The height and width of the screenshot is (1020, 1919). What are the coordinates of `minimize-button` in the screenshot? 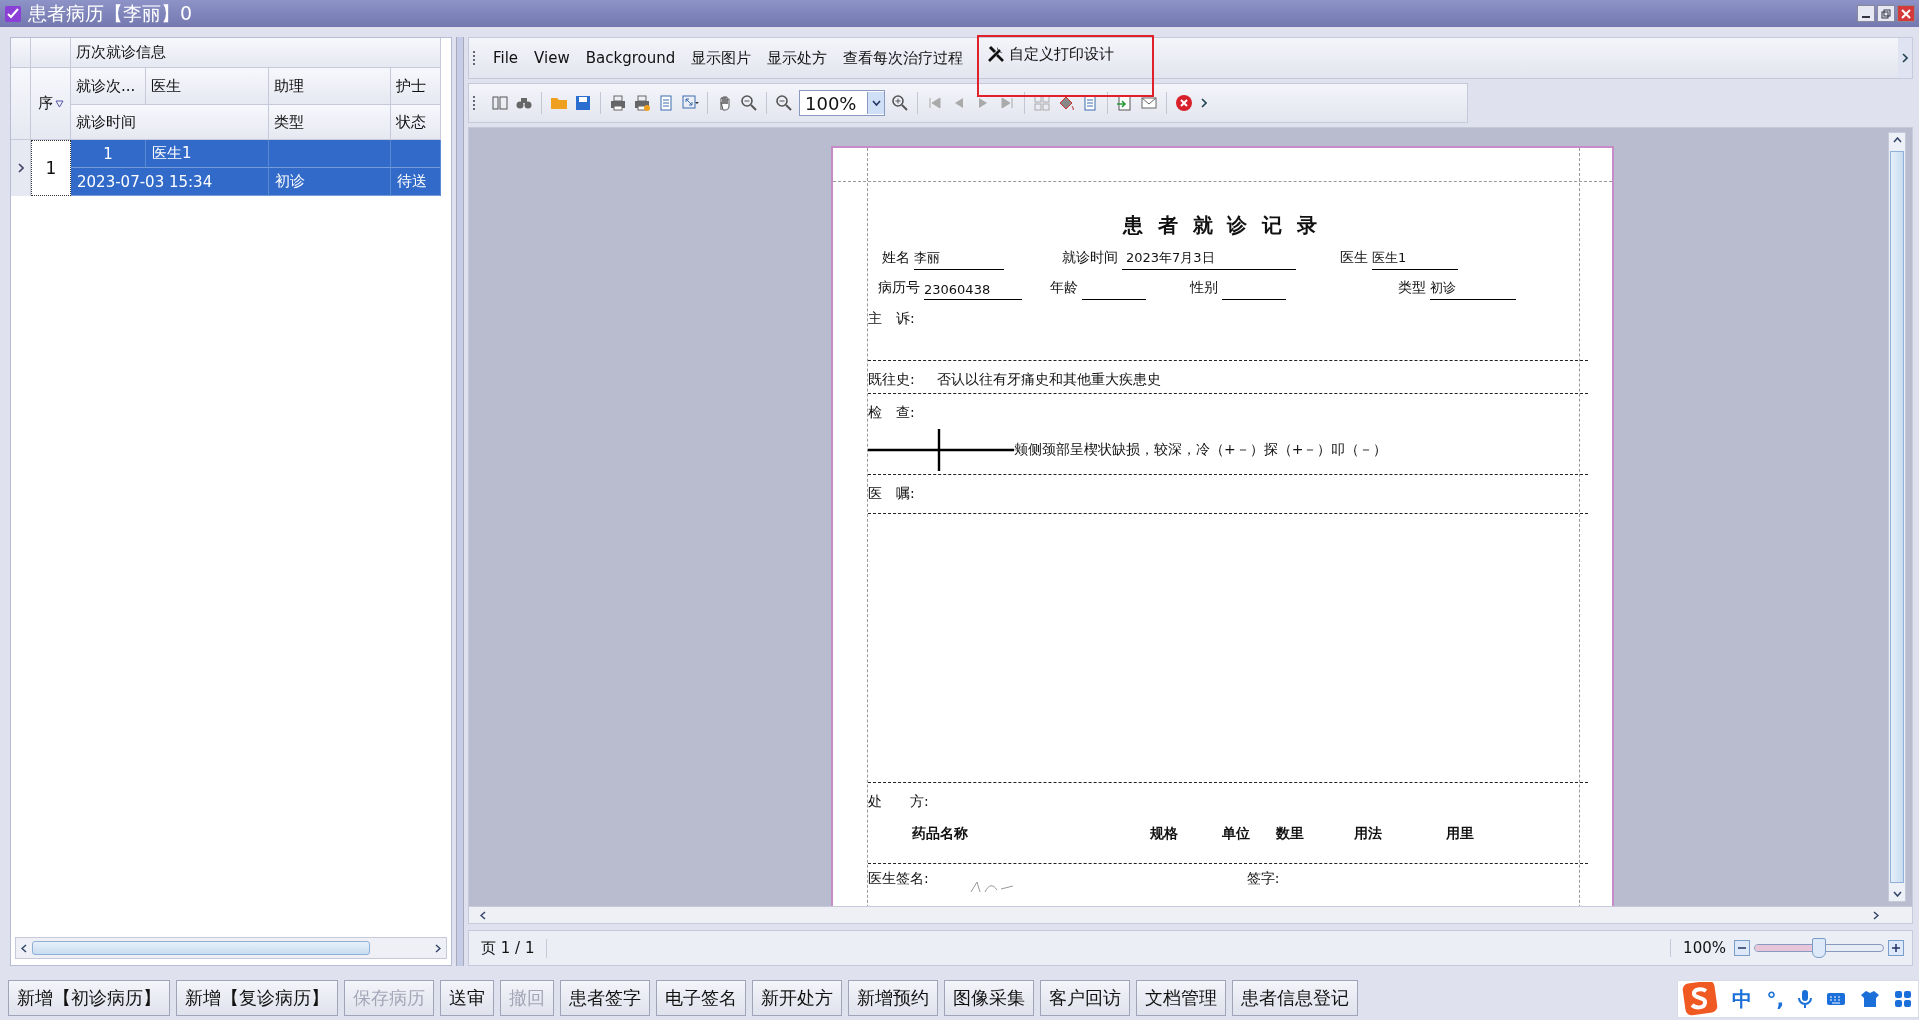 It's located at (1866, 13).